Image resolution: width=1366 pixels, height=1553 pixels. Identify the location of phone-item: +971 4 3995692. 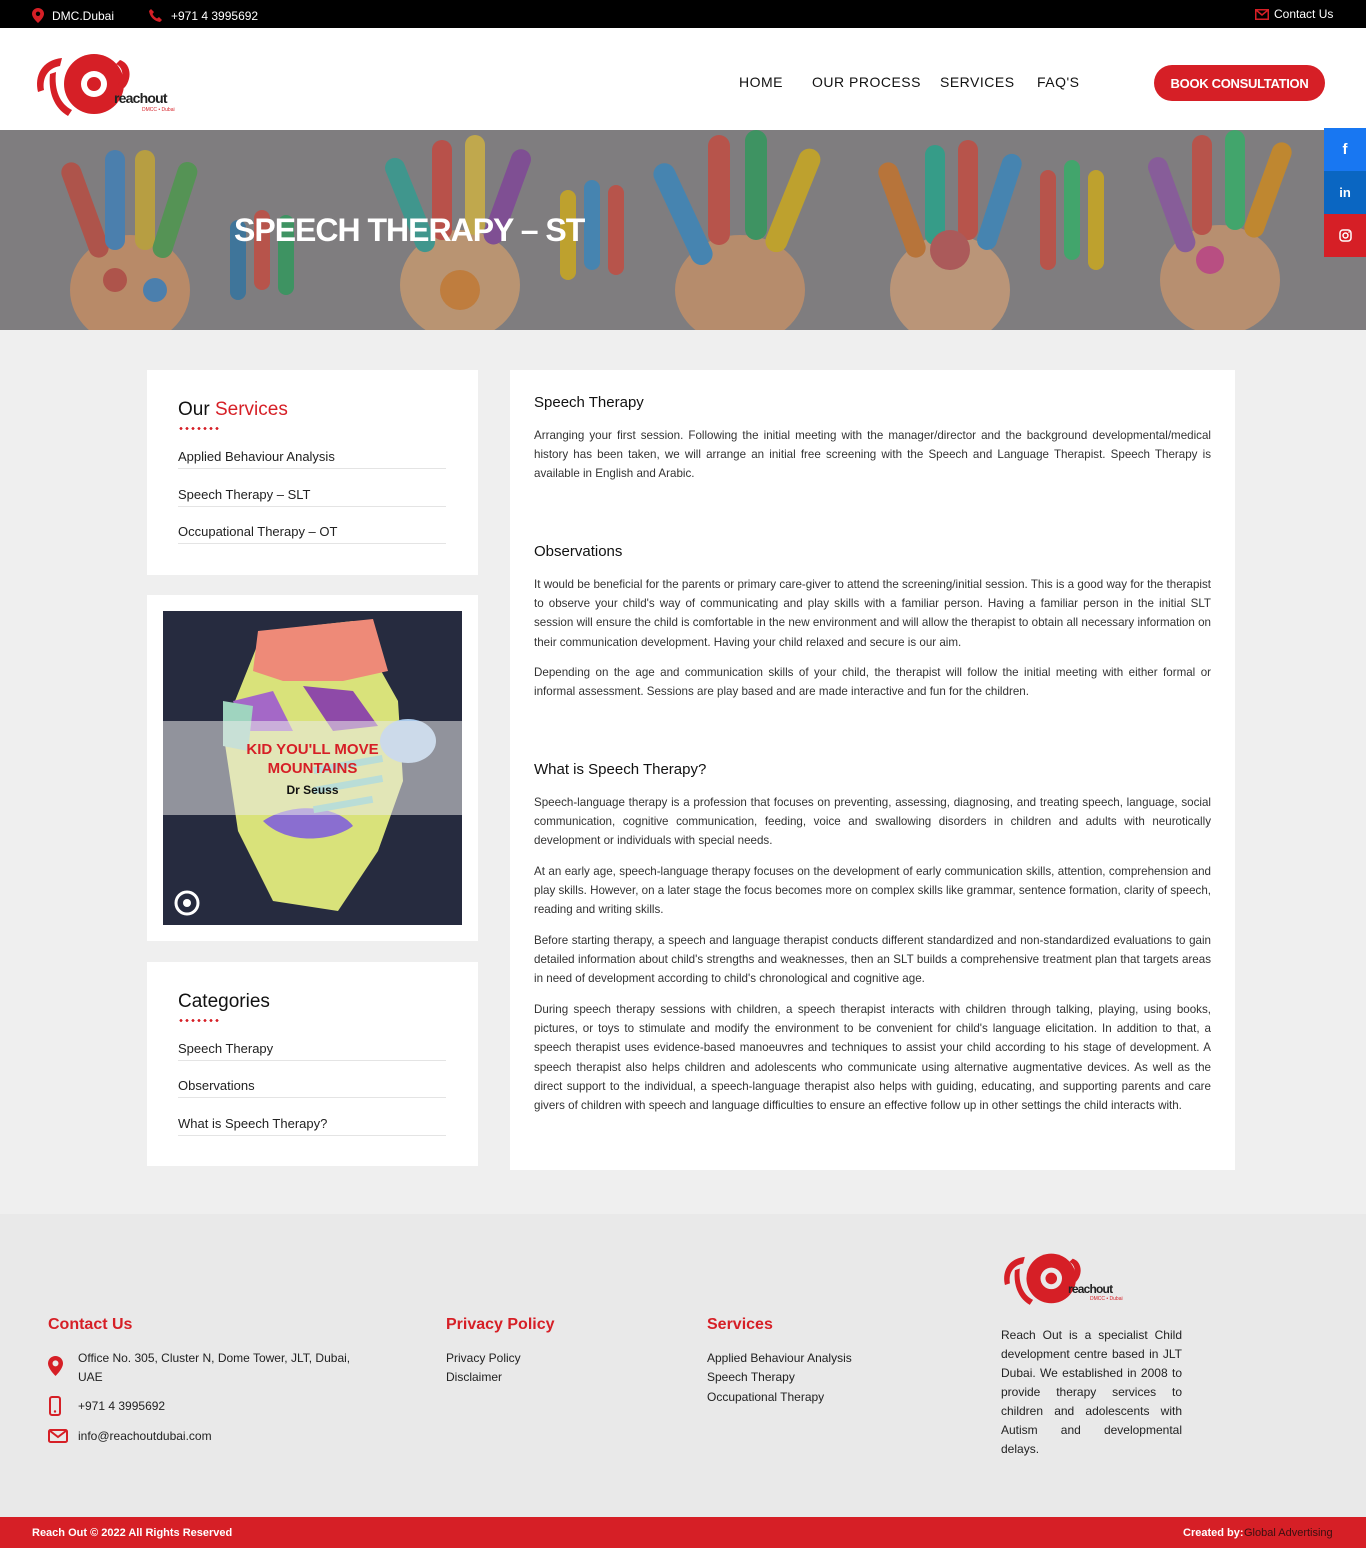
(203, 15).